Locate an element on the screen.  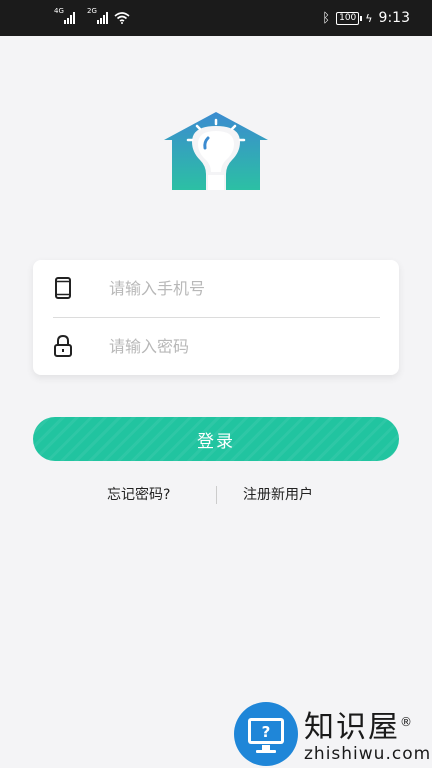
battery-level: 100 is located at coordinates (348, 18).